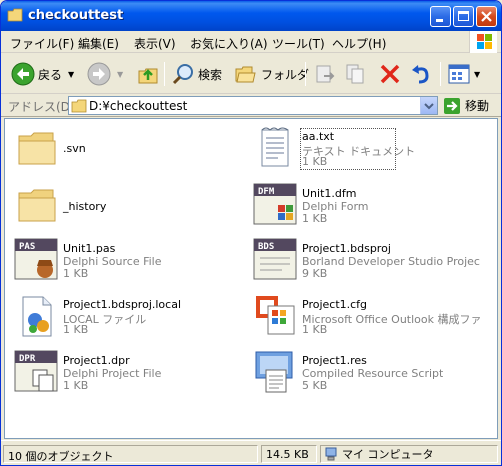 Image resolution: width=502 pixels, height=466 pixels. I want to click on file-size: 9 KB, so click(315, 273).